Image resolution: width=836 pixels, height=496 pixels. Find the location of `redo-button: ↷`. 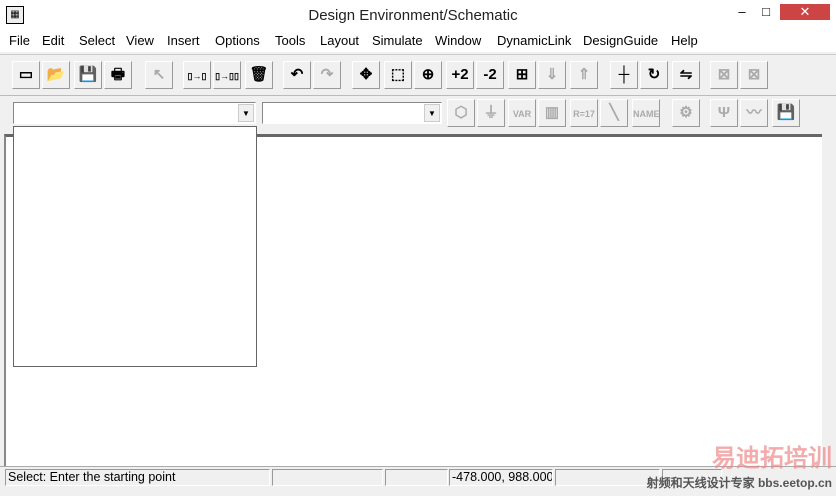

redo-button: ↷ is located at coordinates (327, 75).